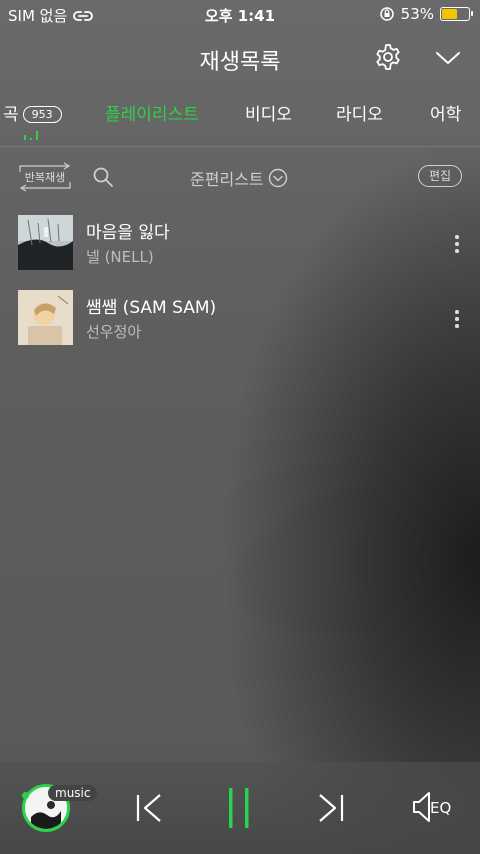 Image resolution: width=480 pixels, height=854 pixels. I want to click on rotation-lock-icon, so click(386, 14).